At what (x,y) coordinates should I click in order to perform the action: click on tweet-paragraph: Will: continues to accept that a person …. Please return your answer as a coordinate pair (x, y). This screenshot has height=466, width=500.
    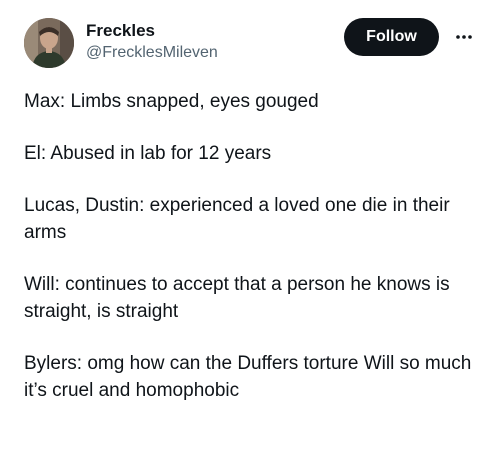
    Looking at the image, I should click on (237, 298).